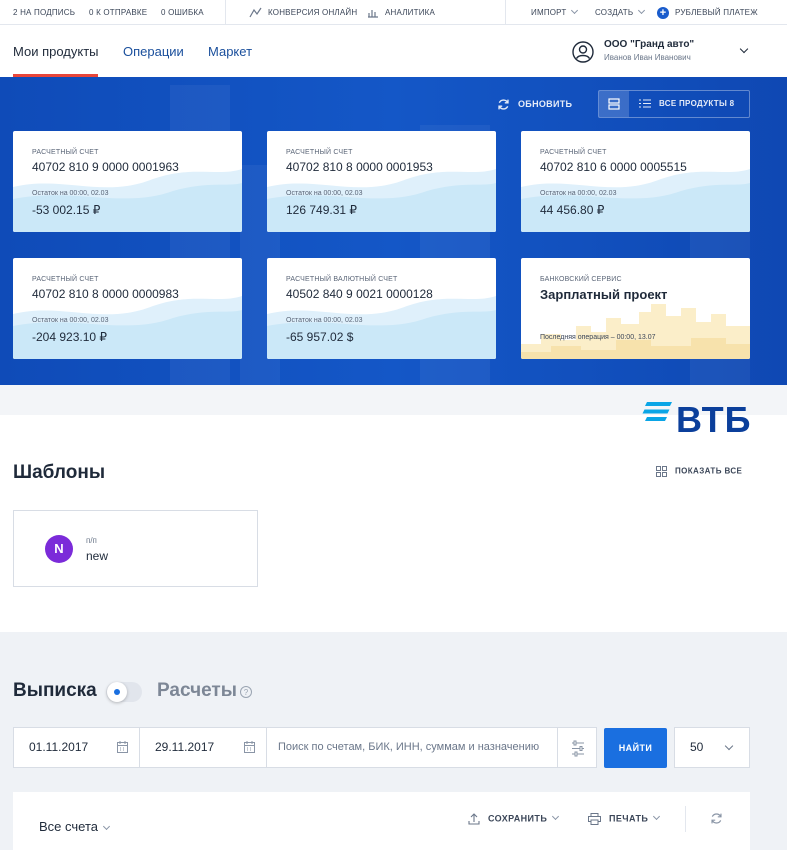  I want to click on statement-title: Выписка, so click(55, 691).